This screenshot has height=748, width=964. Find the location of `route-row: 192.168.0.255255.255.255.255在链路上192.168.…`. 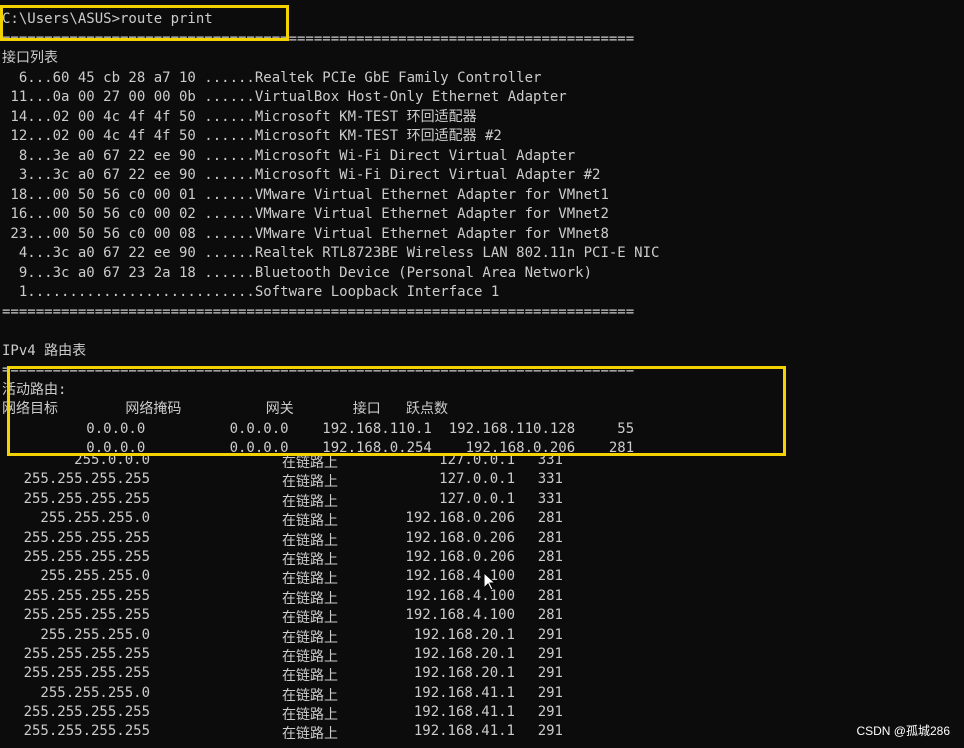

route-row: 192.168.0.255255.255.255.255在链路上192.168.… is located at coordinates (390, 558).